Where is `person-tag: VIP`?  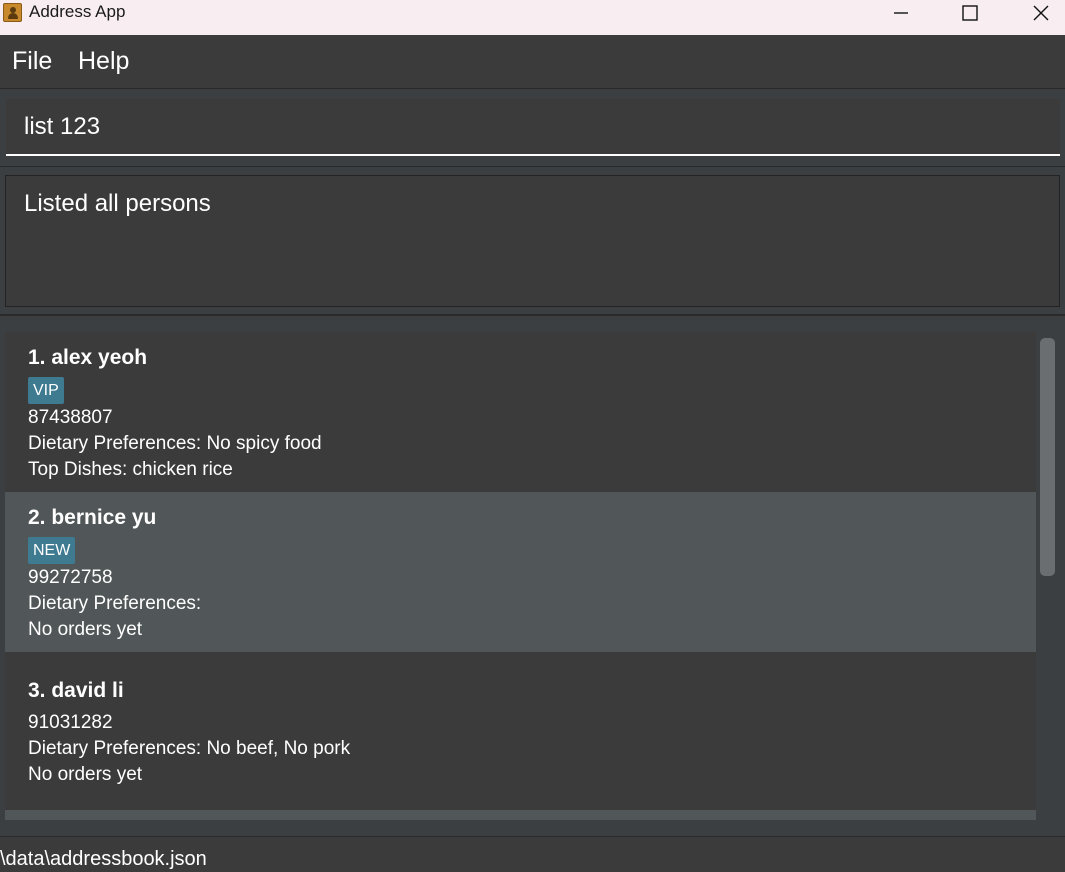
person-tag: VIP is located at coordinates (46, 390).